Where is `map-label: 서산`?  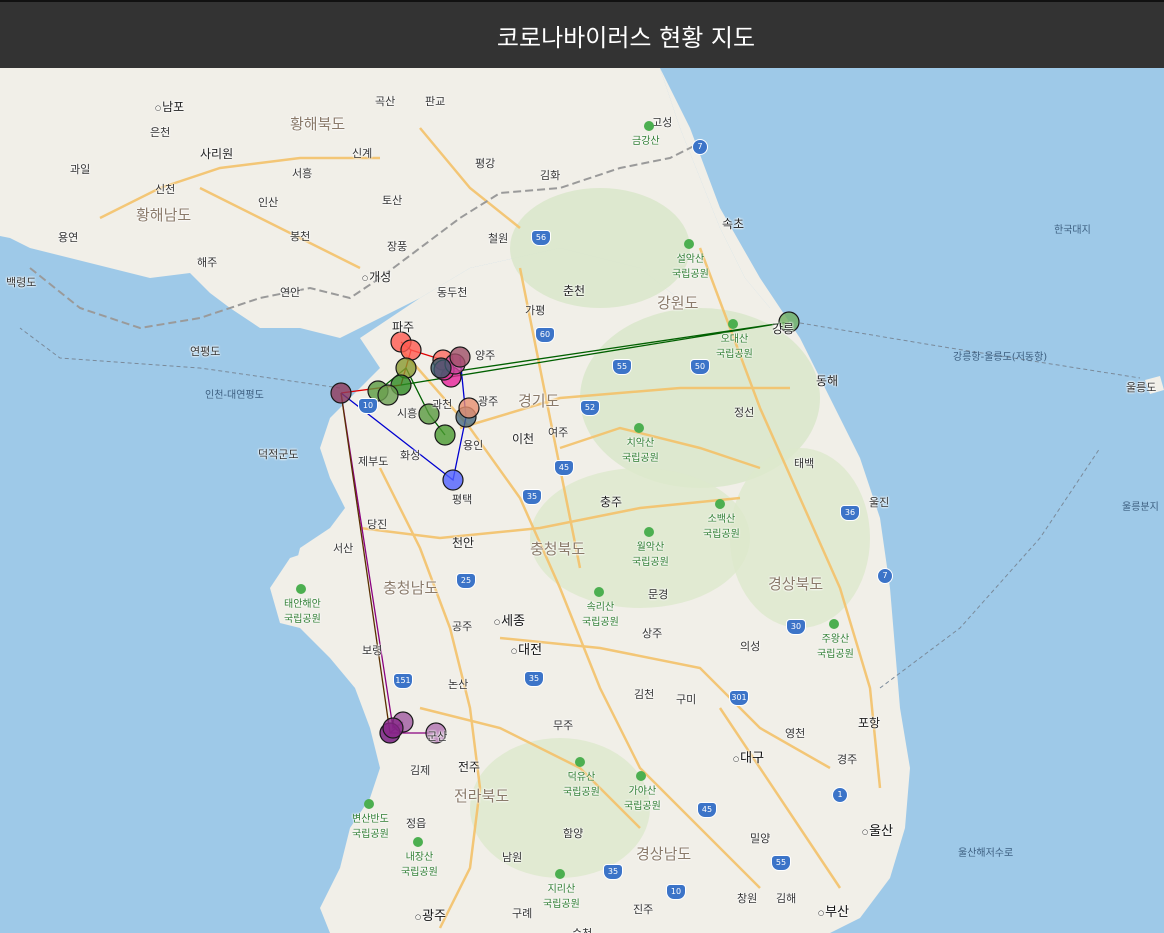 map-label: 서산 is located at coordinates (343, 548).